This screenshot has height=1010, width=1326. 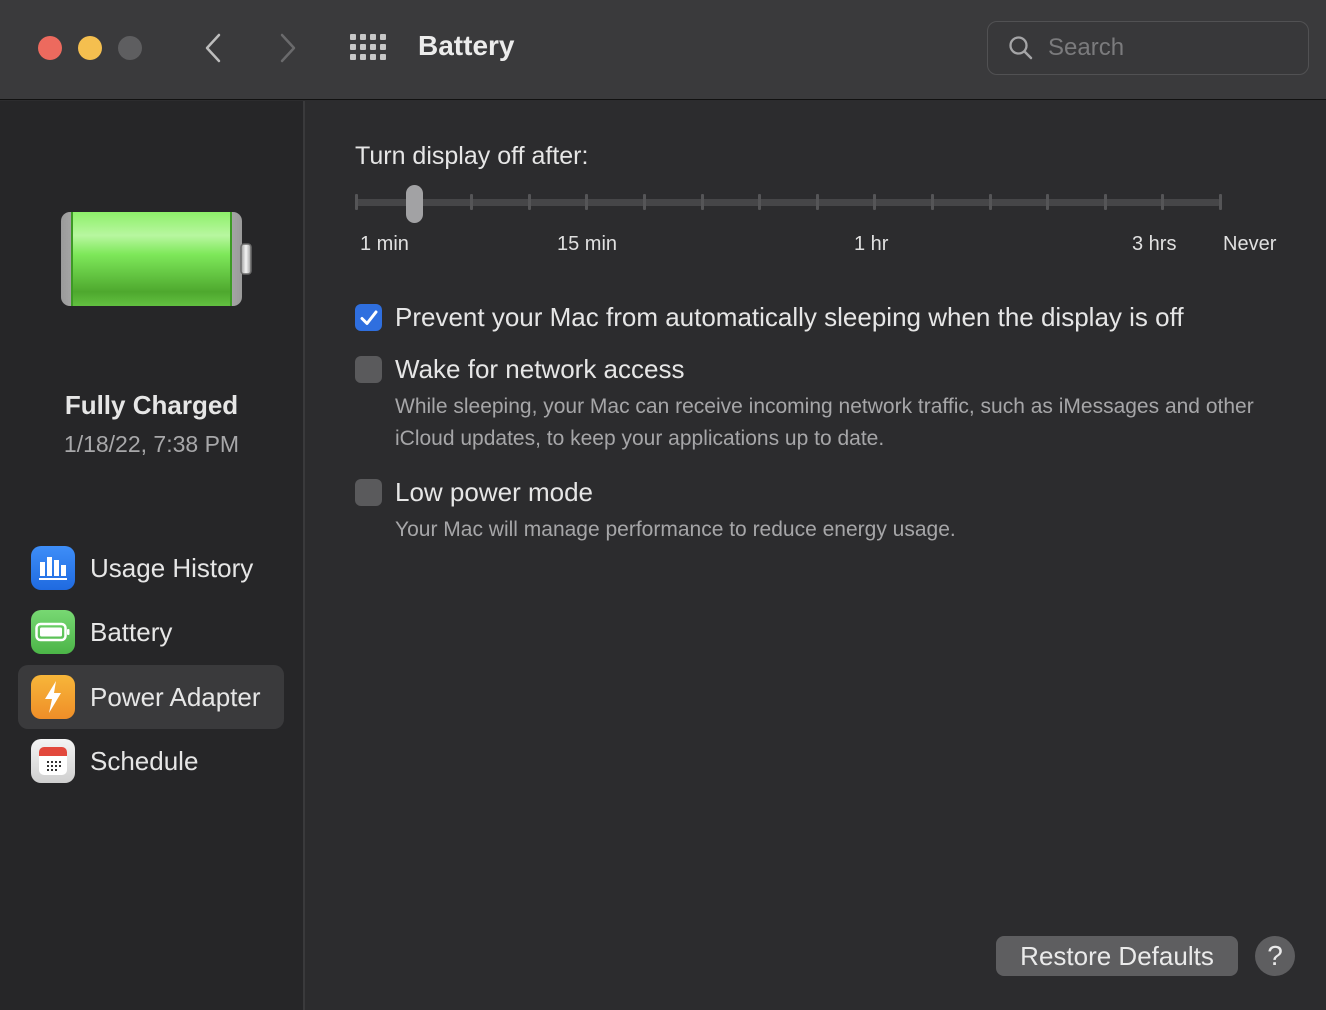 I want to click on show-all-grid-button, so click(x=369, y=48).